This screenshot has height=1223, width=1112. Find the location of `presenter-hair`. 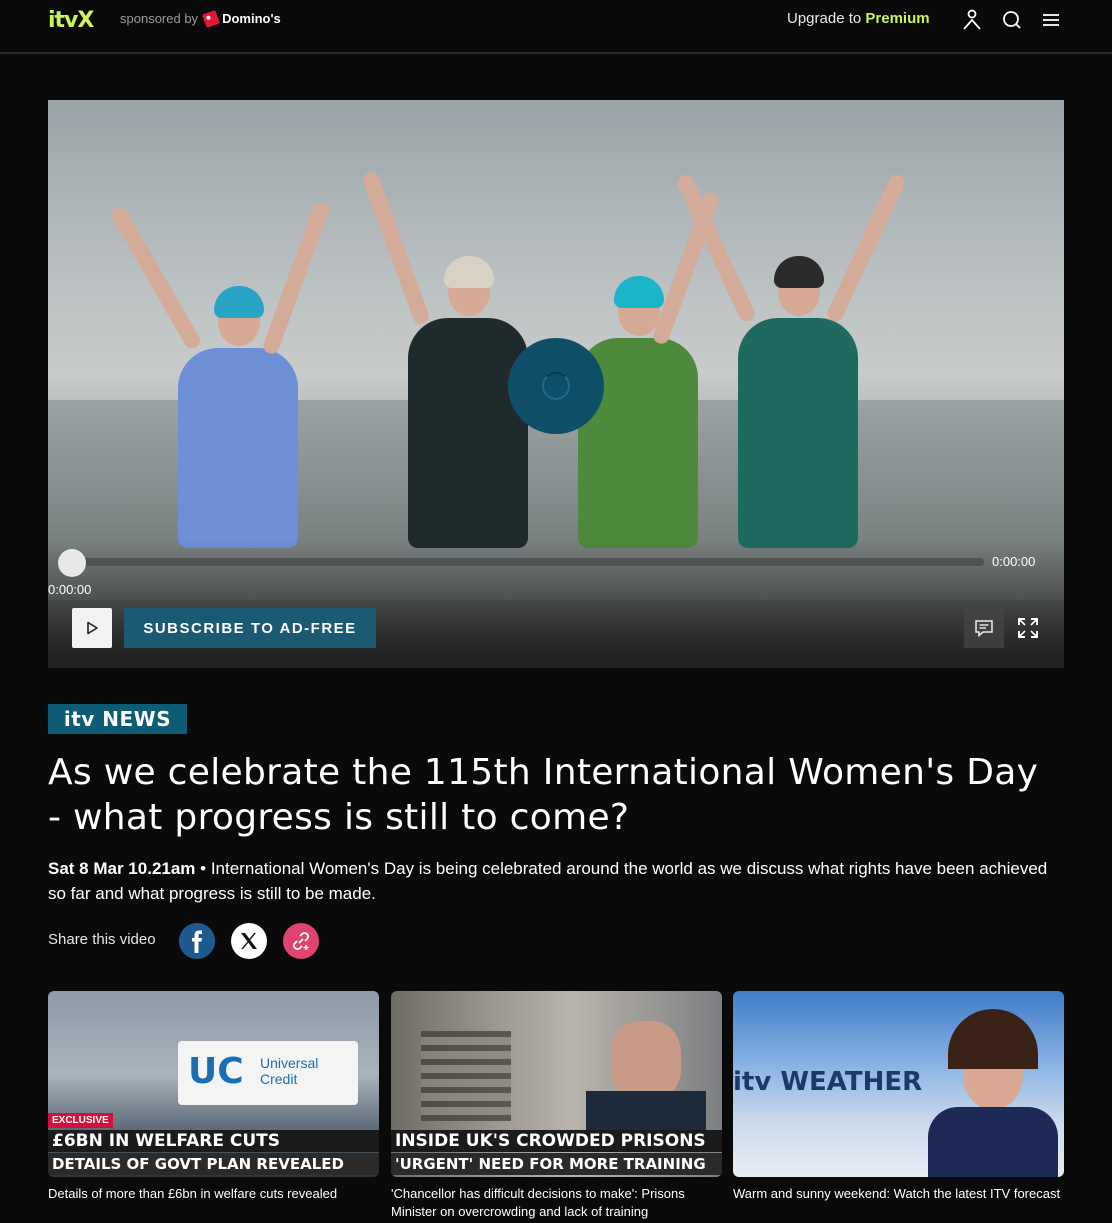

presenter-hair is located at coordinates (993, 1039).